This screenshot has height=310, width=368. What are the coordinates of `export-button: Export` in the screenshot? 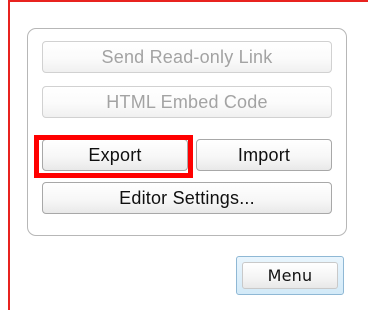 It's located at (115, 155).